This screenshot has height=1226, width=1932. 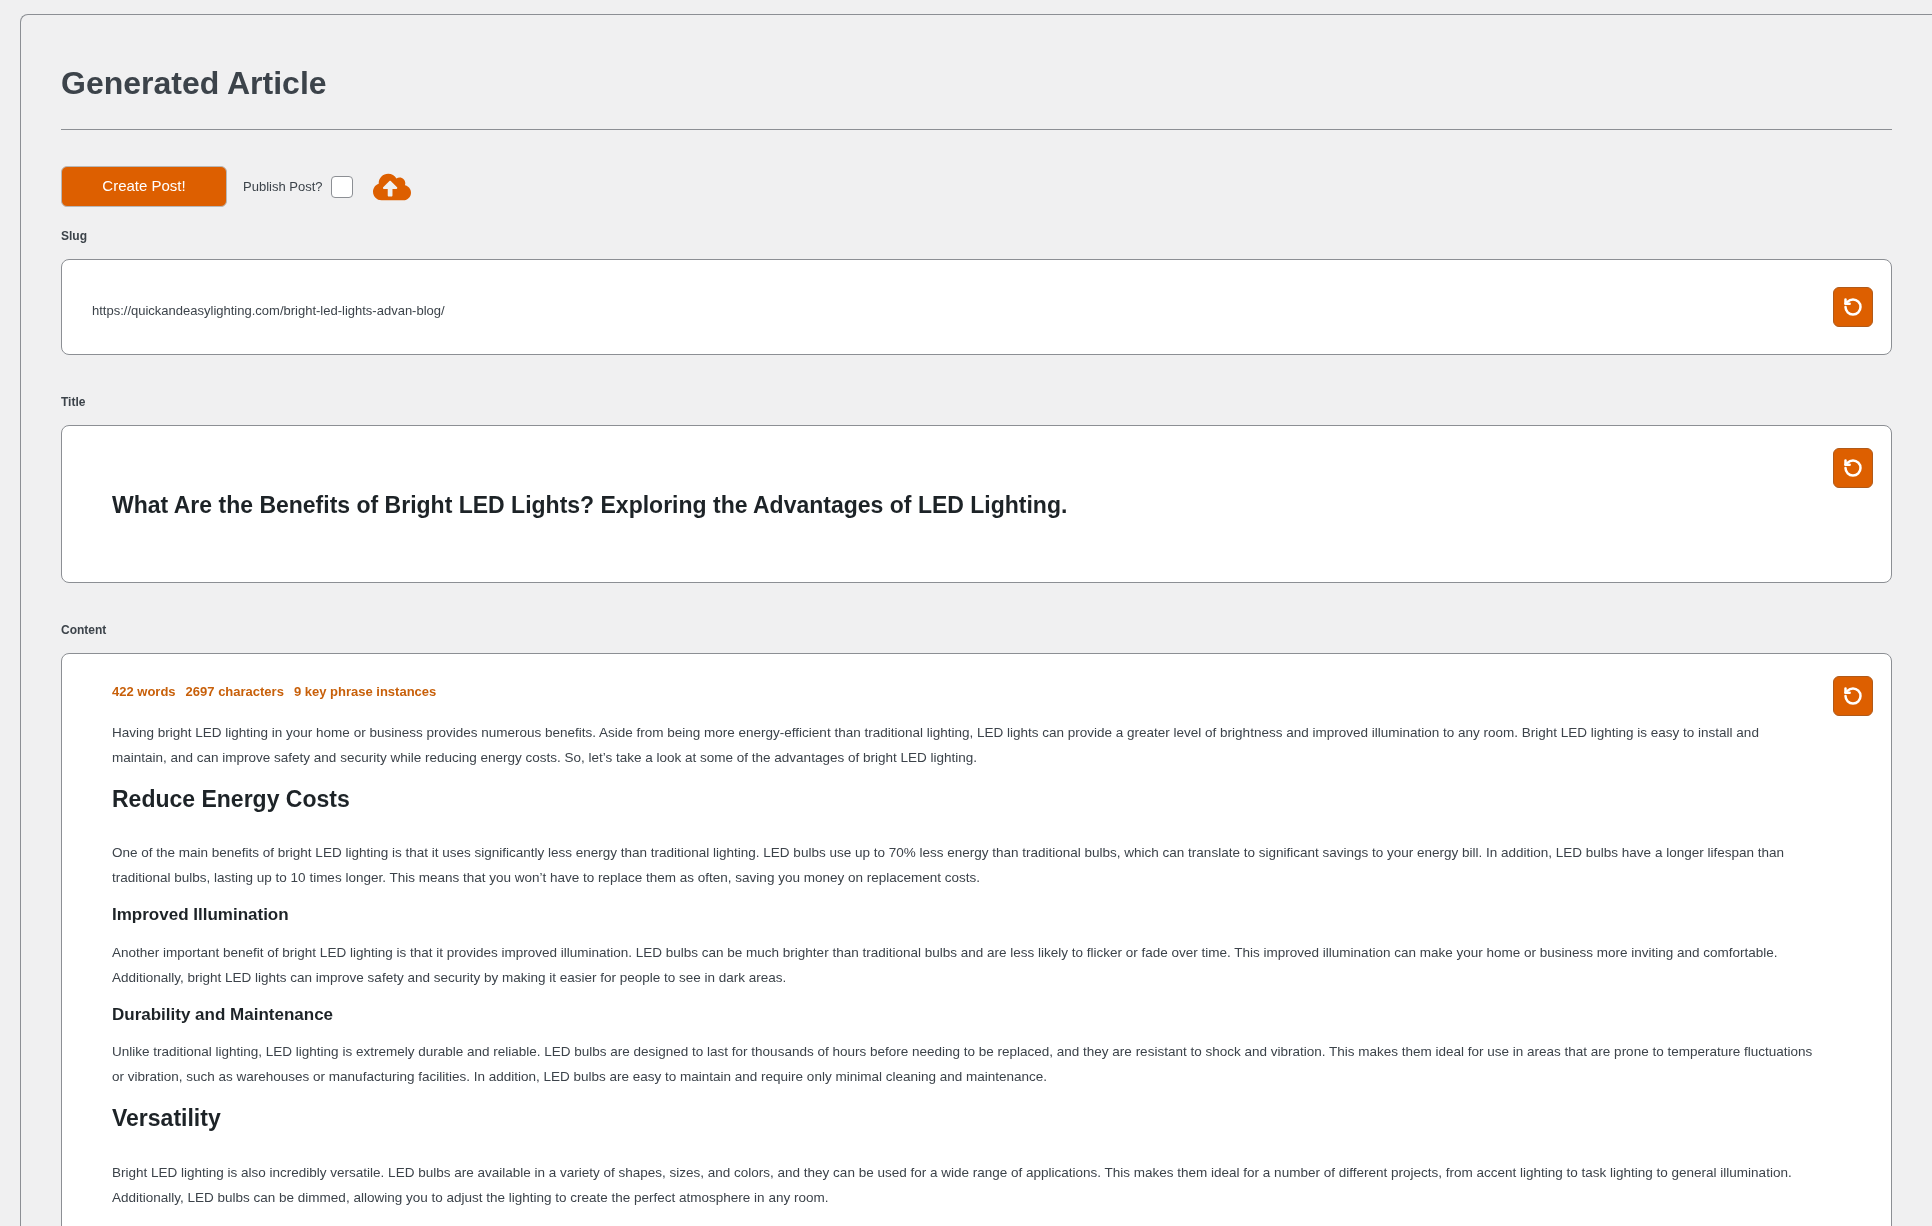 I want to click on slug-field: https://quickandeasylighting.com/bright-led-lights-advan-blog/, so click(x=976, y=307).